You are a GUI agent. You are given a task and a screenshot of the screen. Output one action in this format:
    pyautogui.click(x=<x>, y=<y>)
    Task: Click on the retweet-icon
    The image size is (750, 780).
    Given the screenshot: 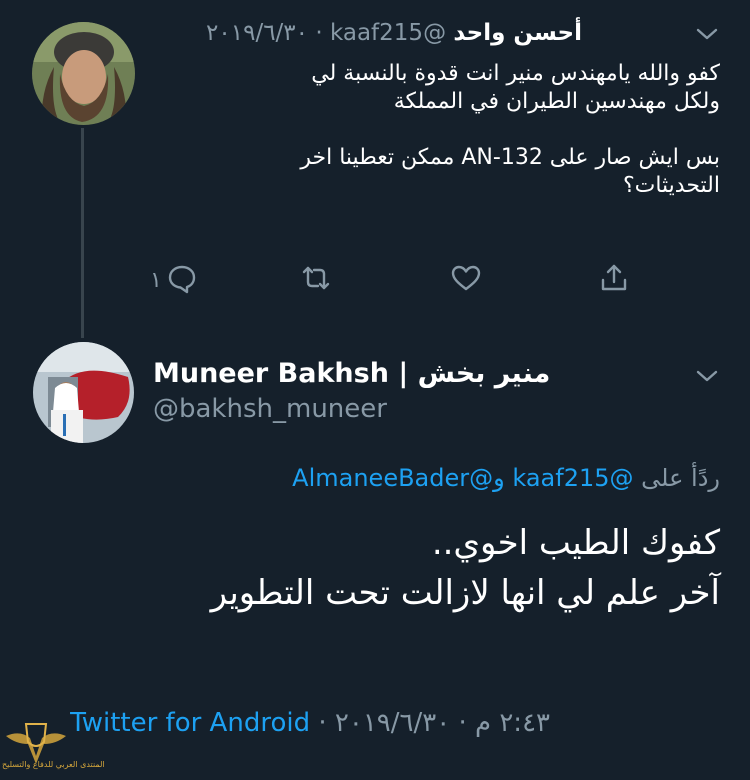 What is the action you would take?
    pyautogui.click(x=316, y=280)
    